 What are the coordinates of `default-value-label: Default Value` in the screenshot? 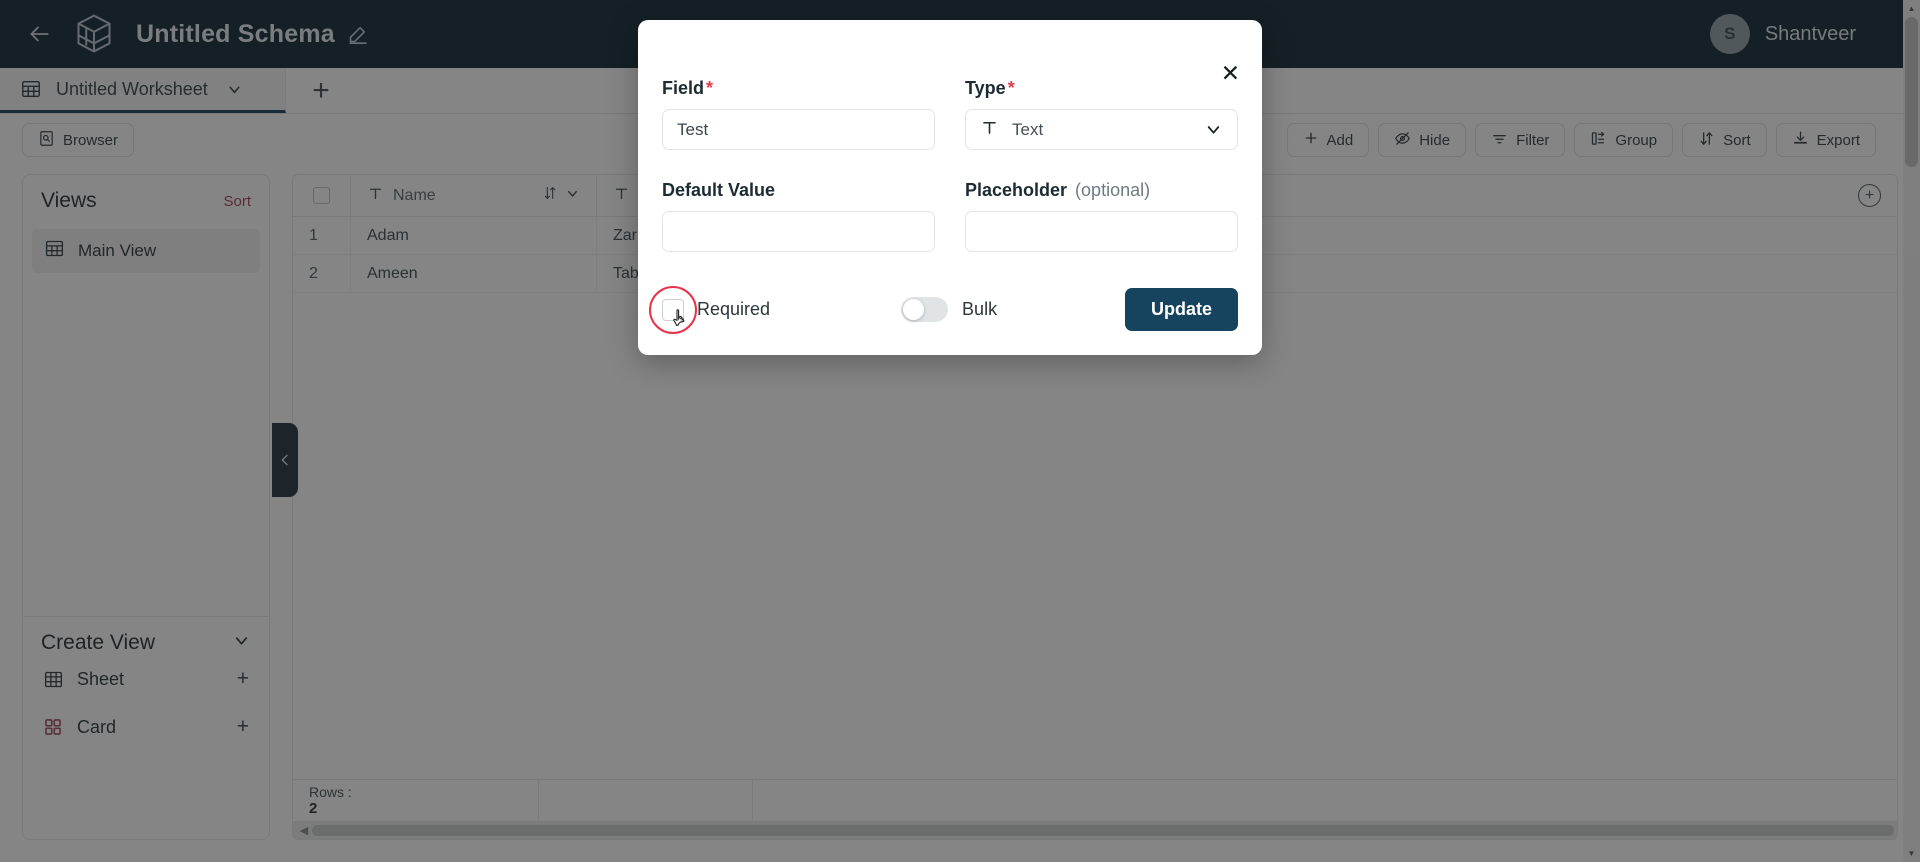 It's located at (798, 190).